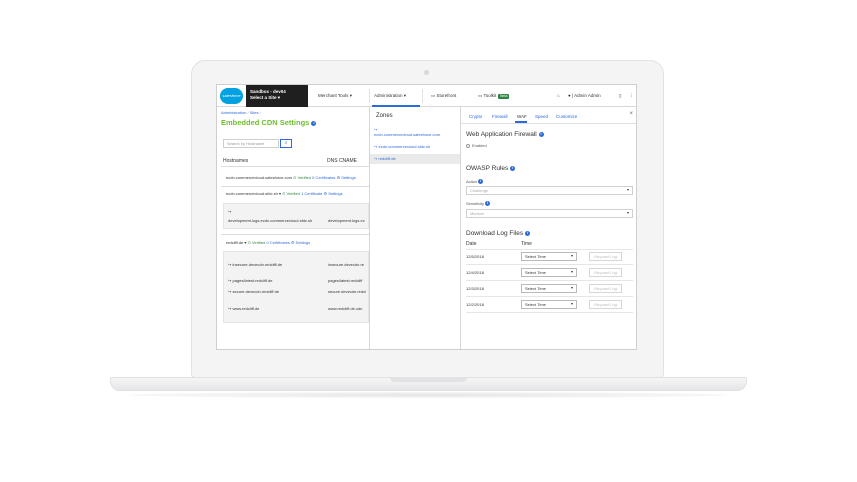  What do you see at coordinates (433, 95) in the screenshot?
I see `monitor-icon: ▭` at bounding box center [433, 95].